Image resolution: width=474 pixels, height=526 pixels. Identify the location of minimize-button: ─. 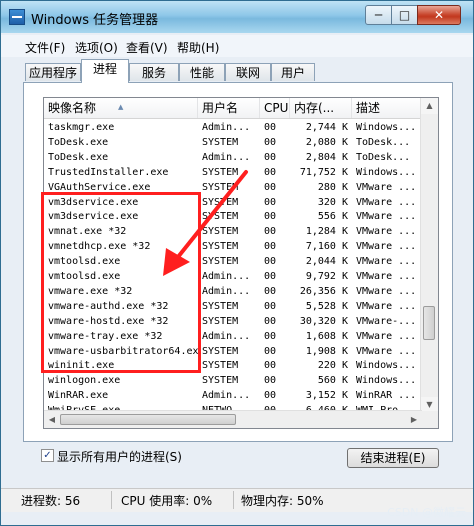
(378, 15).